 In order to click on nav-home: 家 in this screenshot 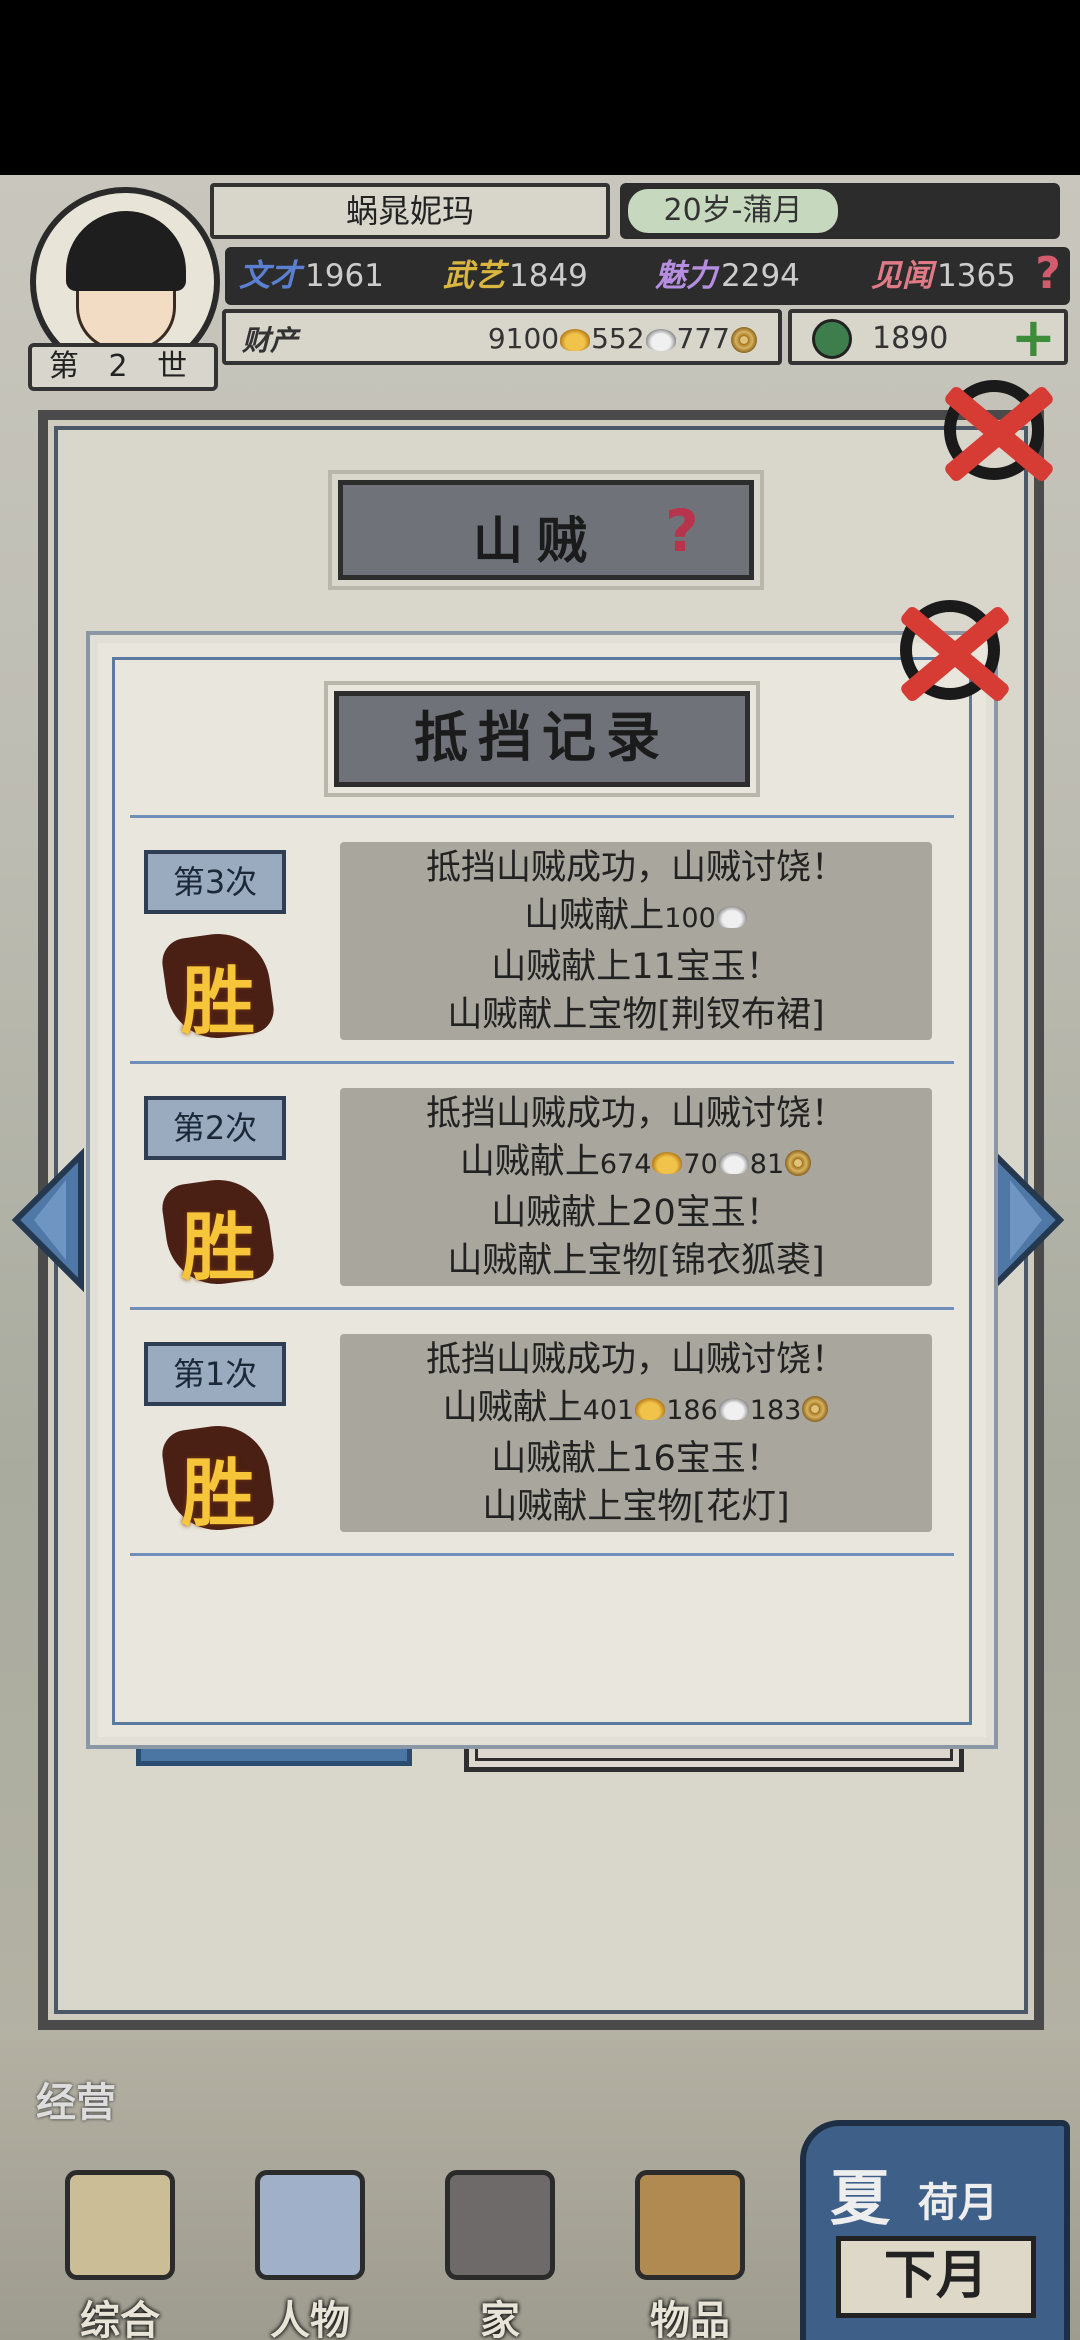, I will do `click(500, 2255)`.